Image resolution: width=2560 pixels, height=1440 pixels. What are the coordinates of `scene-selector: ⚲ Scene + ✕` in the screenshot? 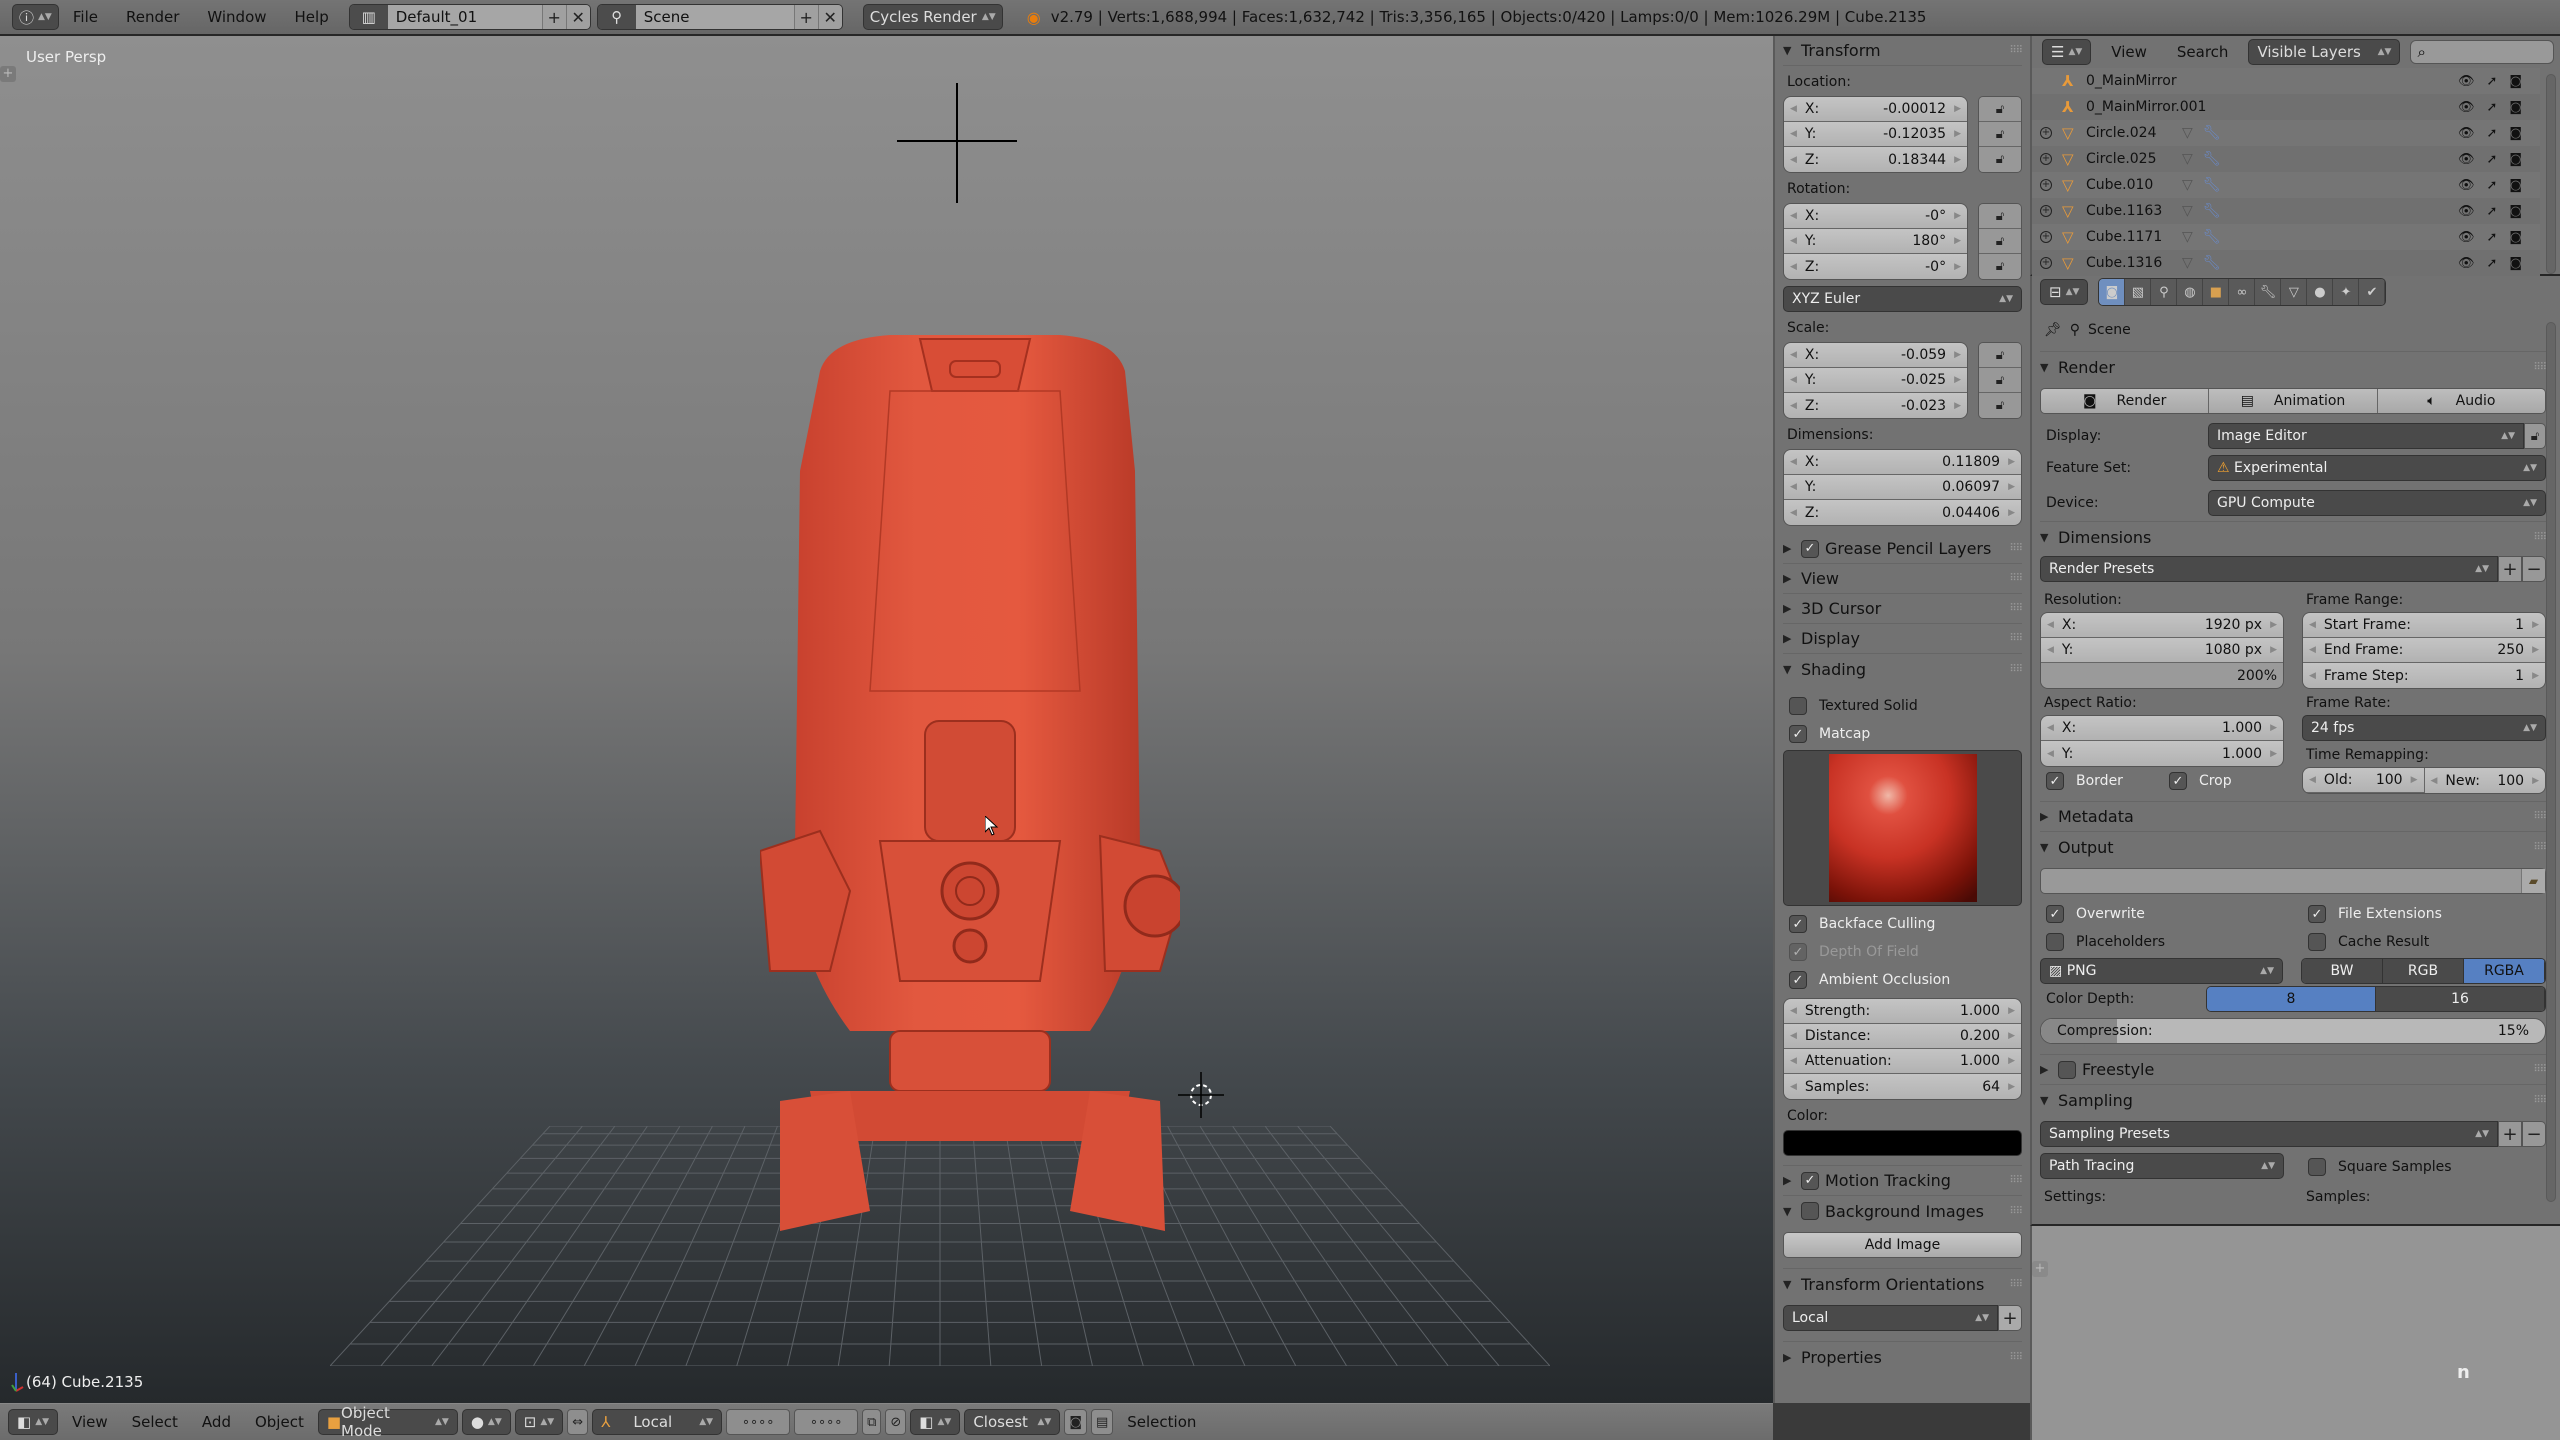 It's located at (719, 17).